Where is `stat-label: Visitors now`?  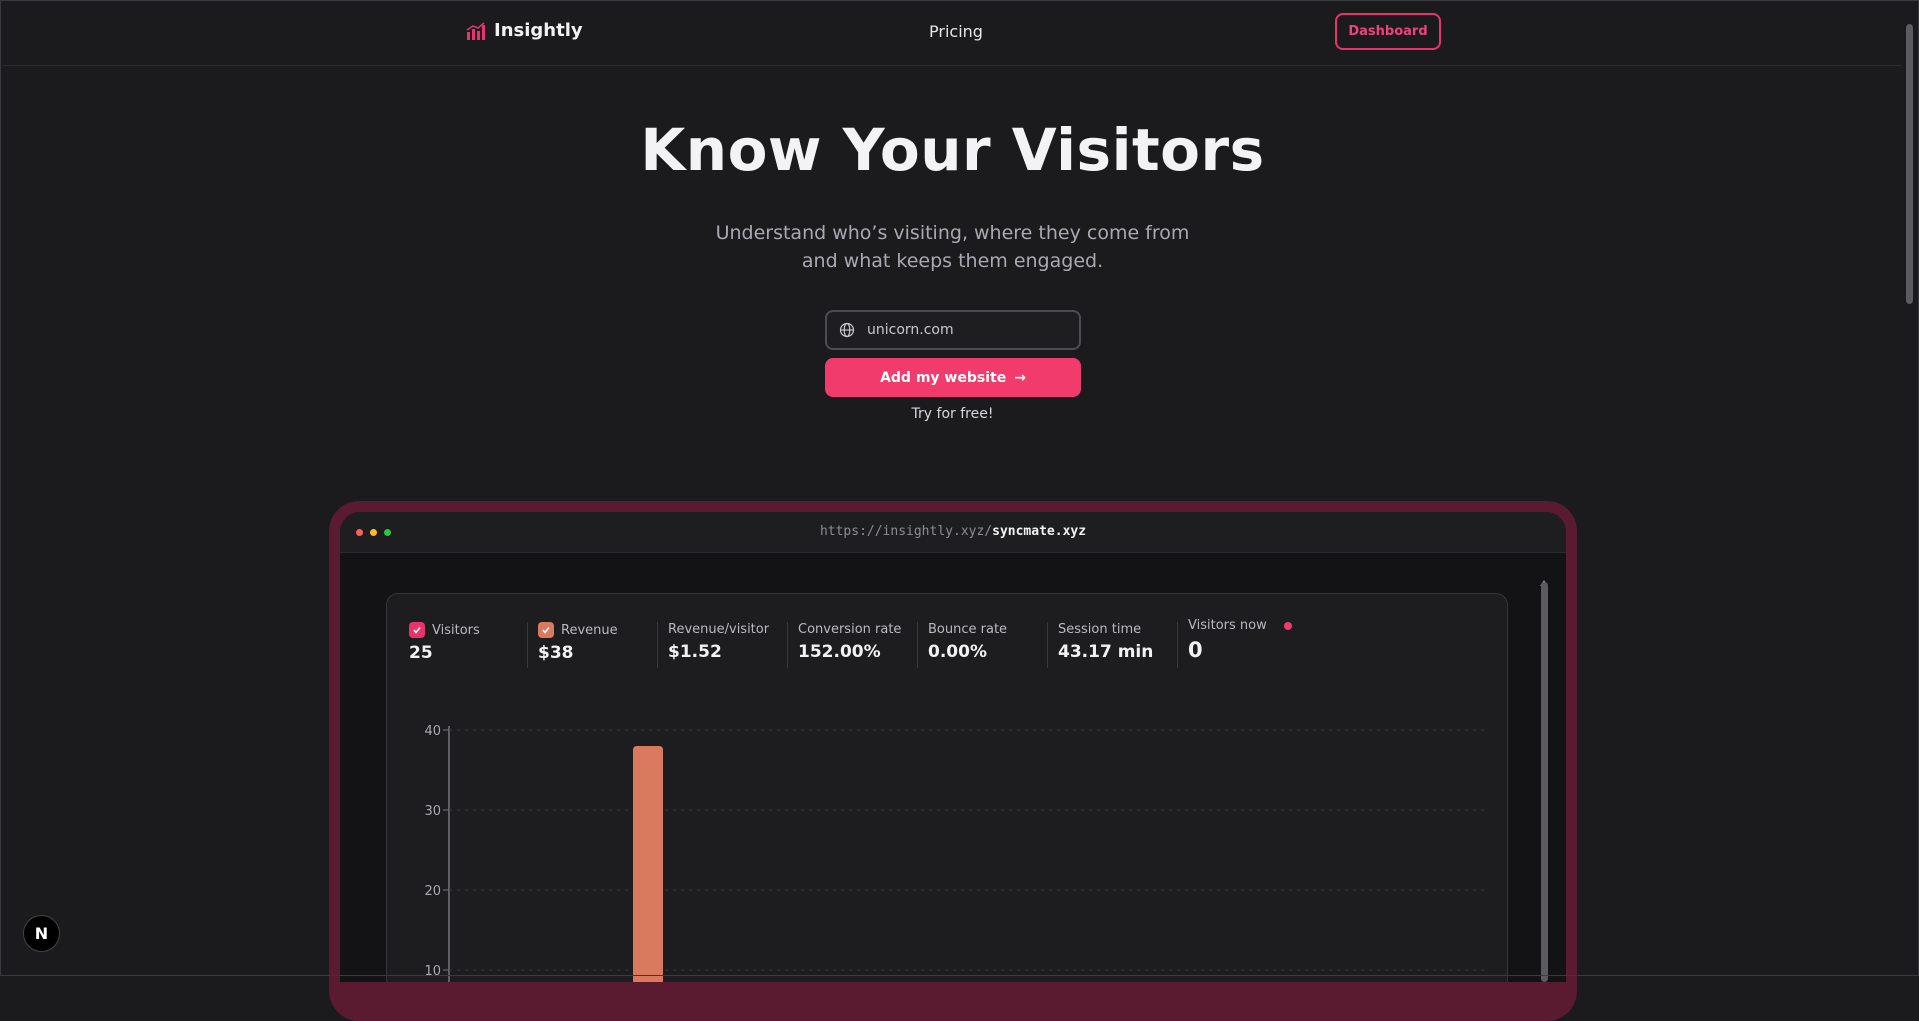
stat-label: Visitors now is located at coordinates (1227, 625).